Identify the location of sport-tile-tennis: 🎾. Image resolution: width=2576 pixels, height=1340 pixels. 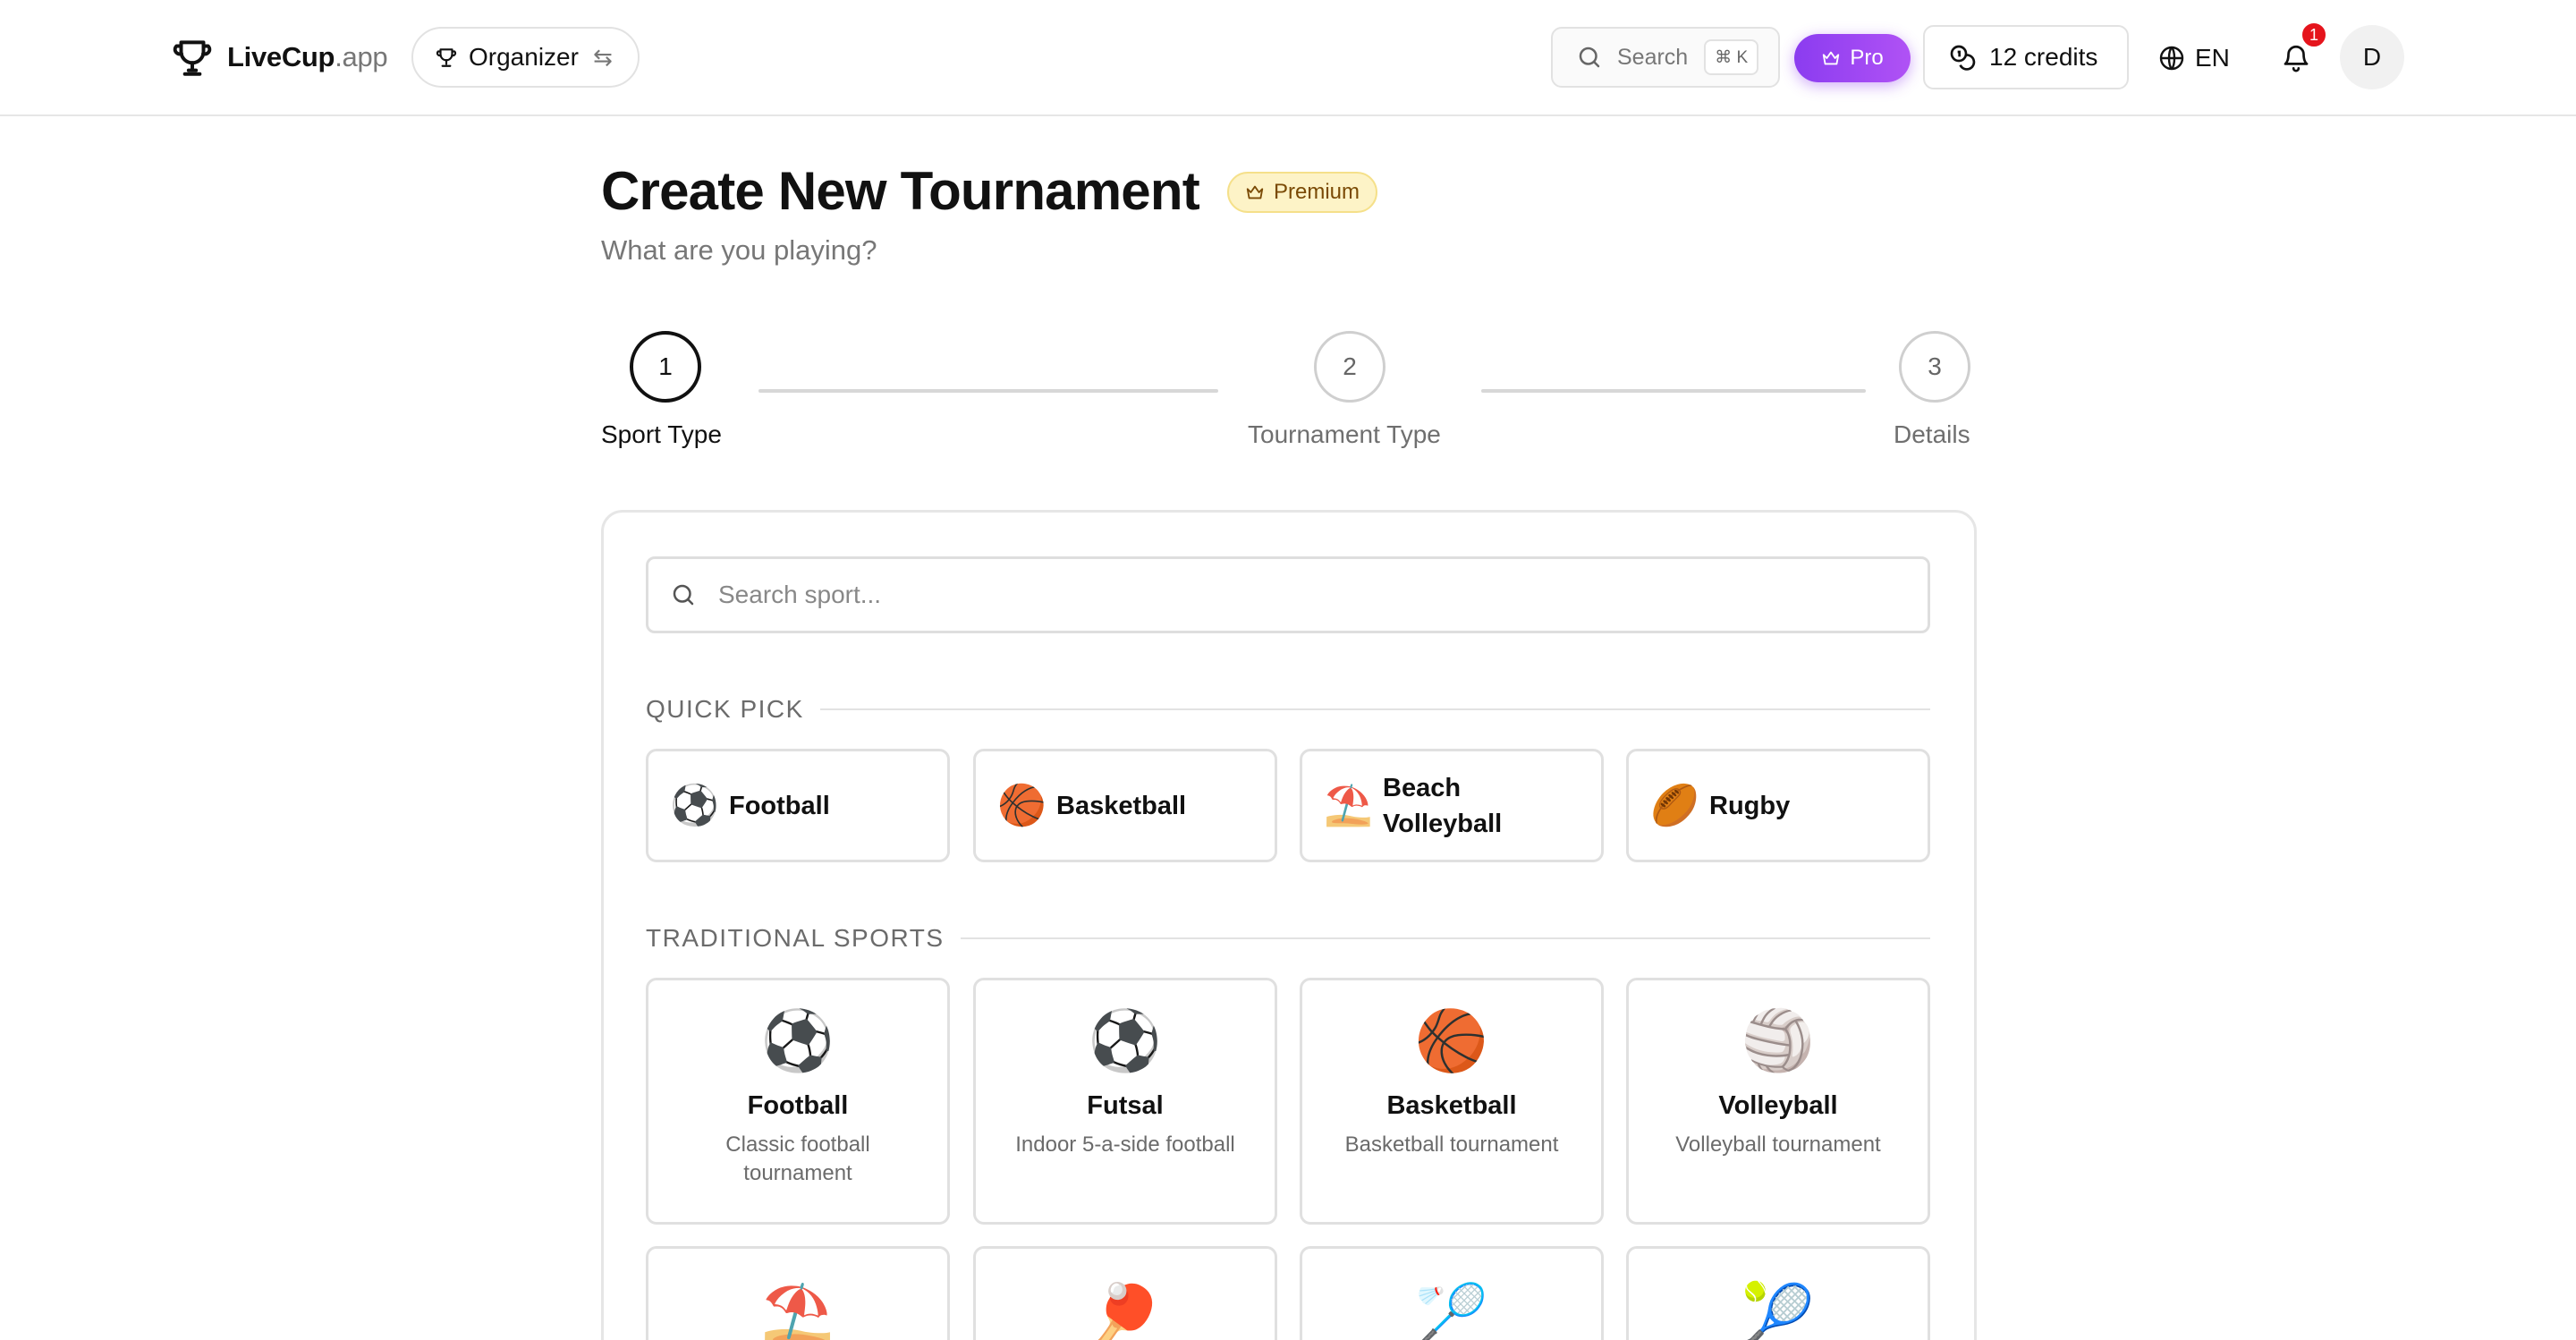
(1778, 1293).